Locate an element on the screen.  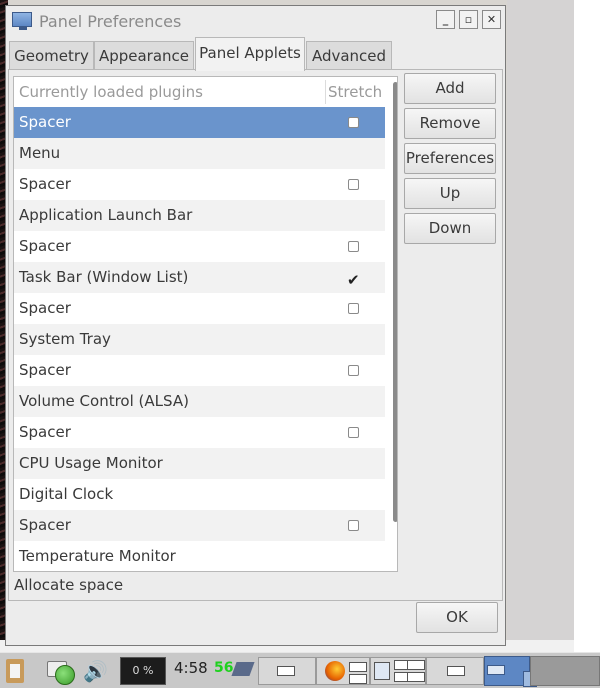
clipboard-icon is located at coordinates (15, 671).